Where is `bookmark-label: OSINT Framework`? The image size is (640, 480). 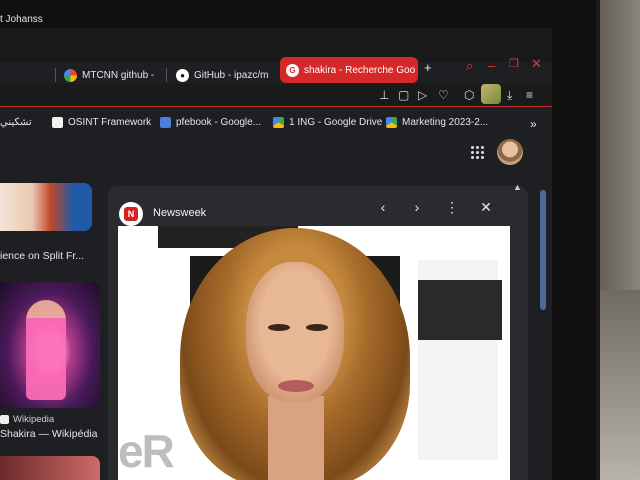 bookmark-label: OSINT Framework is located at coordinates (110, 122).